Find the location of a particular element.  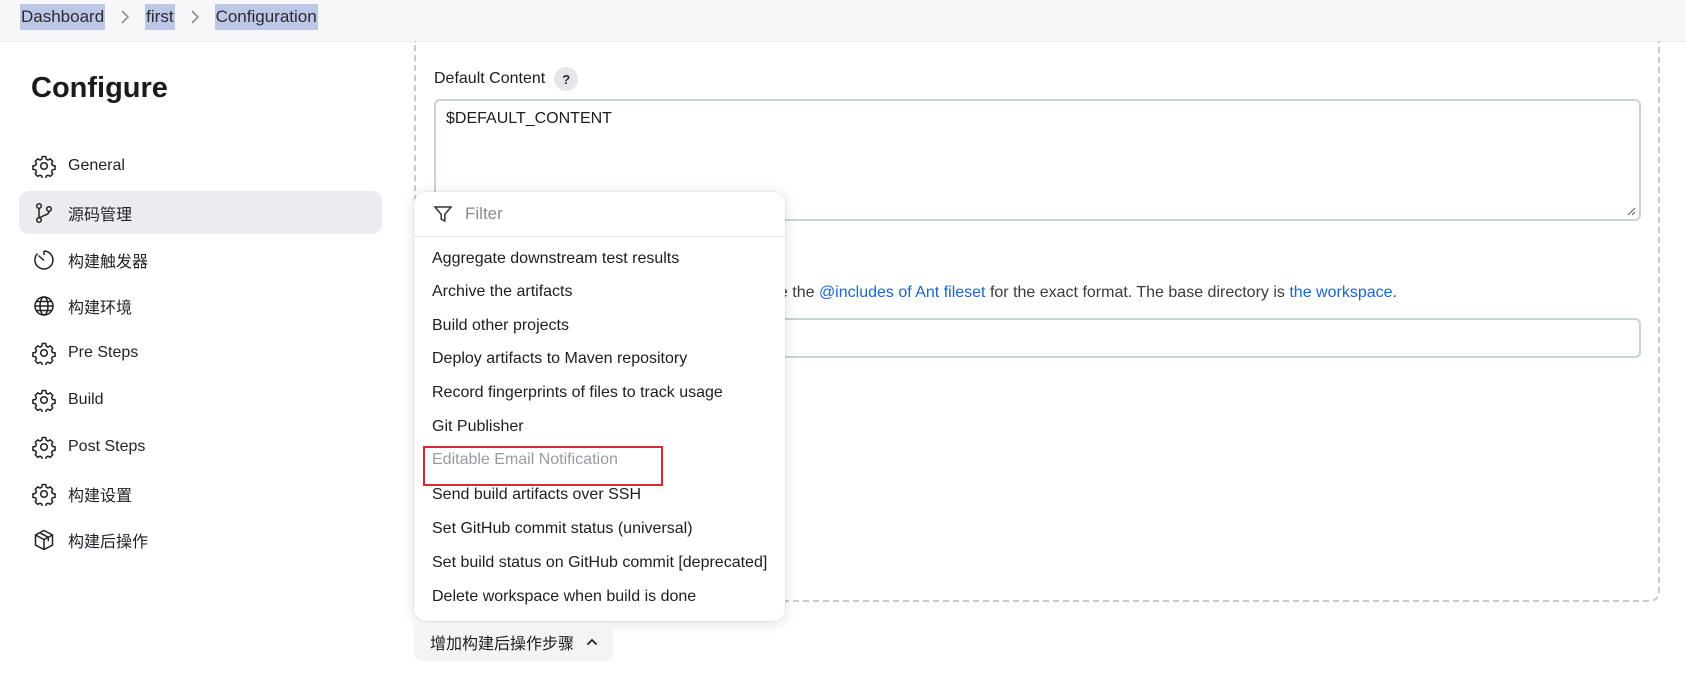

globe-icon is located at coordinates (44, 306).